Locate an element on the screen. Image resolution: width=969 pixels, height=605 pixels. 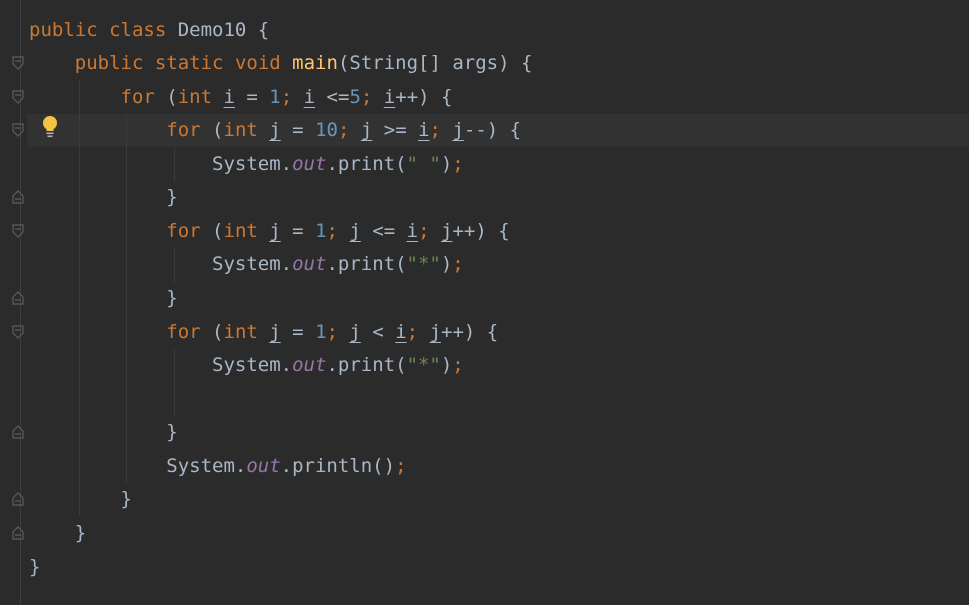
code-token: class is located at coordinates (138, 30).